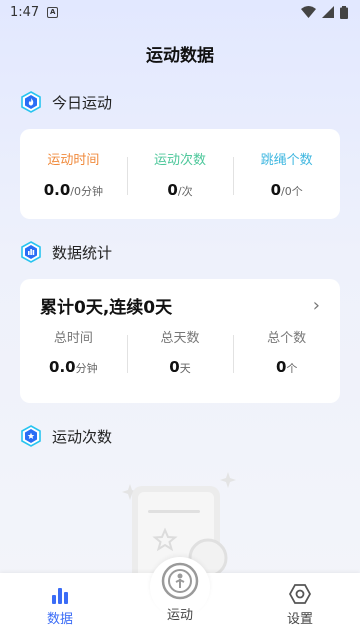 This screenshot has width=360, height=639. I want to click on stat-label: 运动次数, so click(180, 160).